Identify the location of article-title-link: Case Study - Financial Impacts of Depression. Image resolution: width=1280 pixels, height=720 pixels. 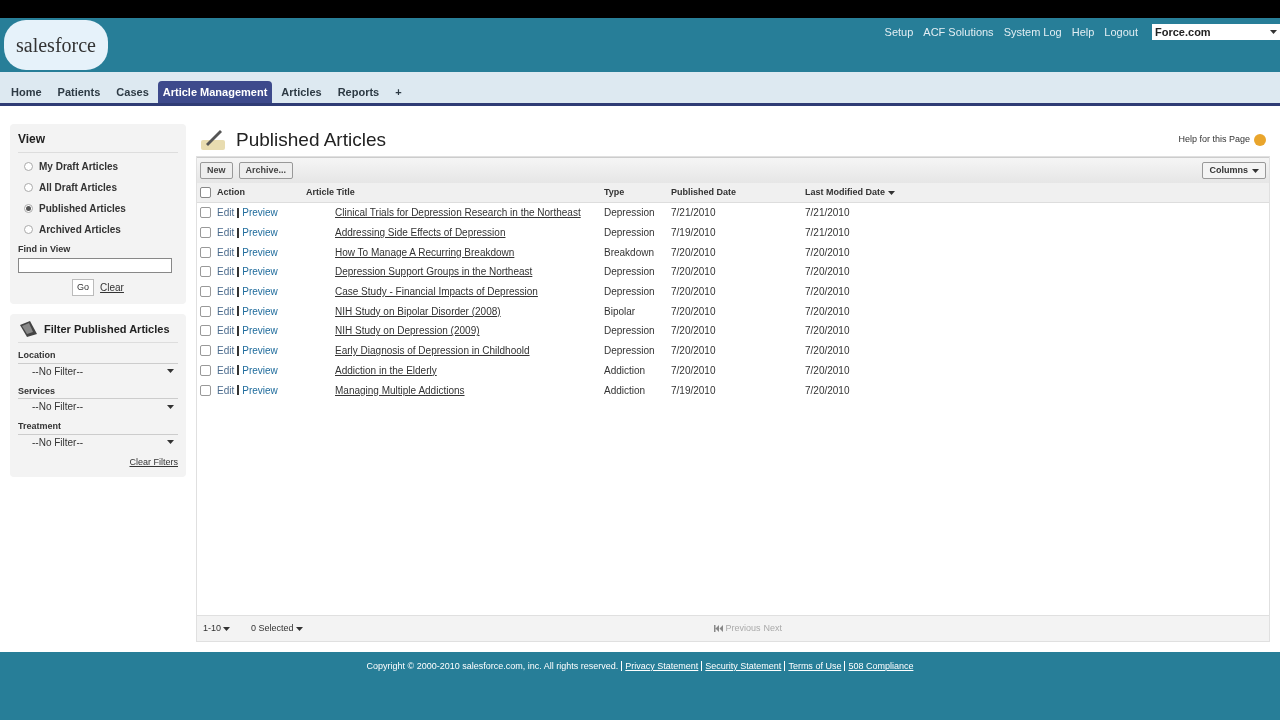
(469, 292).